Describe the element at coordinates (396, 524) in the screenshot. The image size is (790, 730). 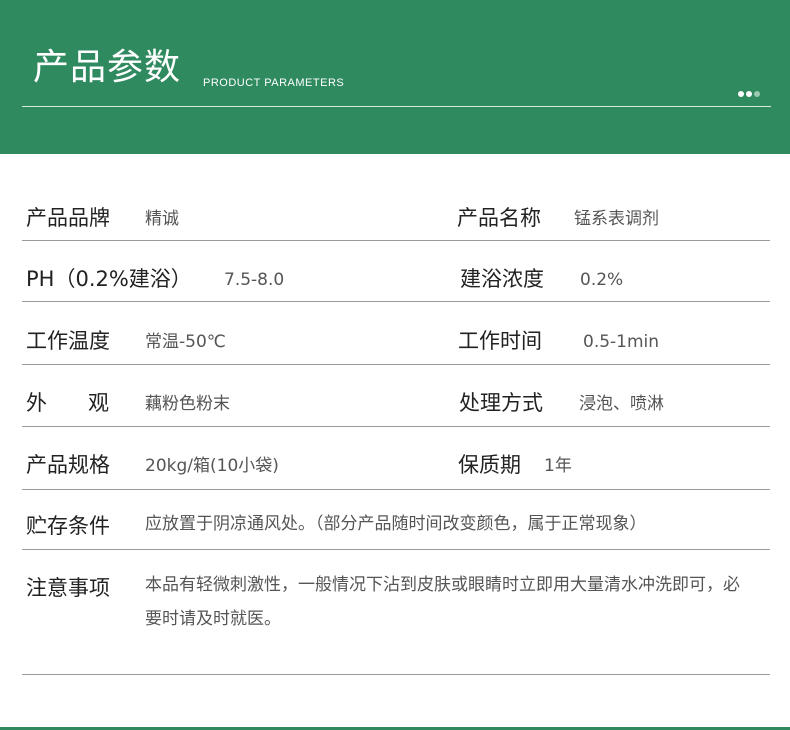
I see `storage-value: 应放置于阴凉通风处。（部分产品随时间改变颜色，属于正常现象）` at that location.